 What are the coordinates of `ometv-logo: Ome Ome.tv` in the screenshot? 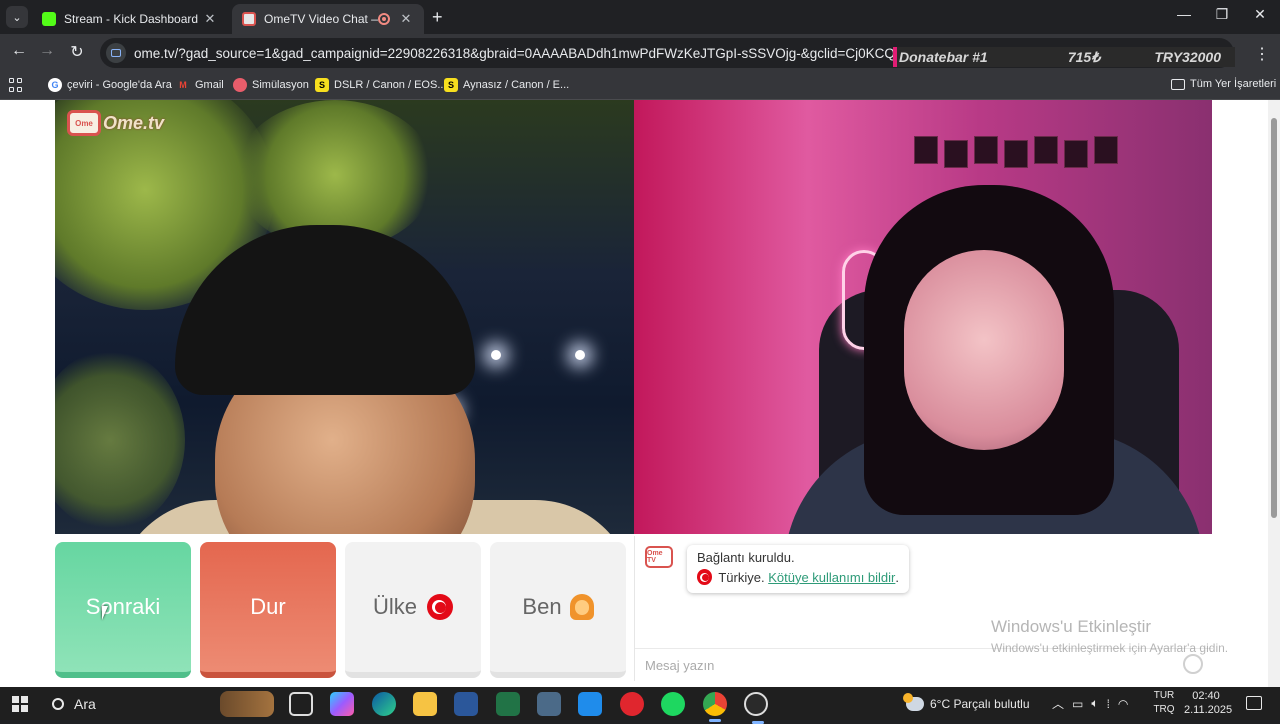 It's located at (115, 123).